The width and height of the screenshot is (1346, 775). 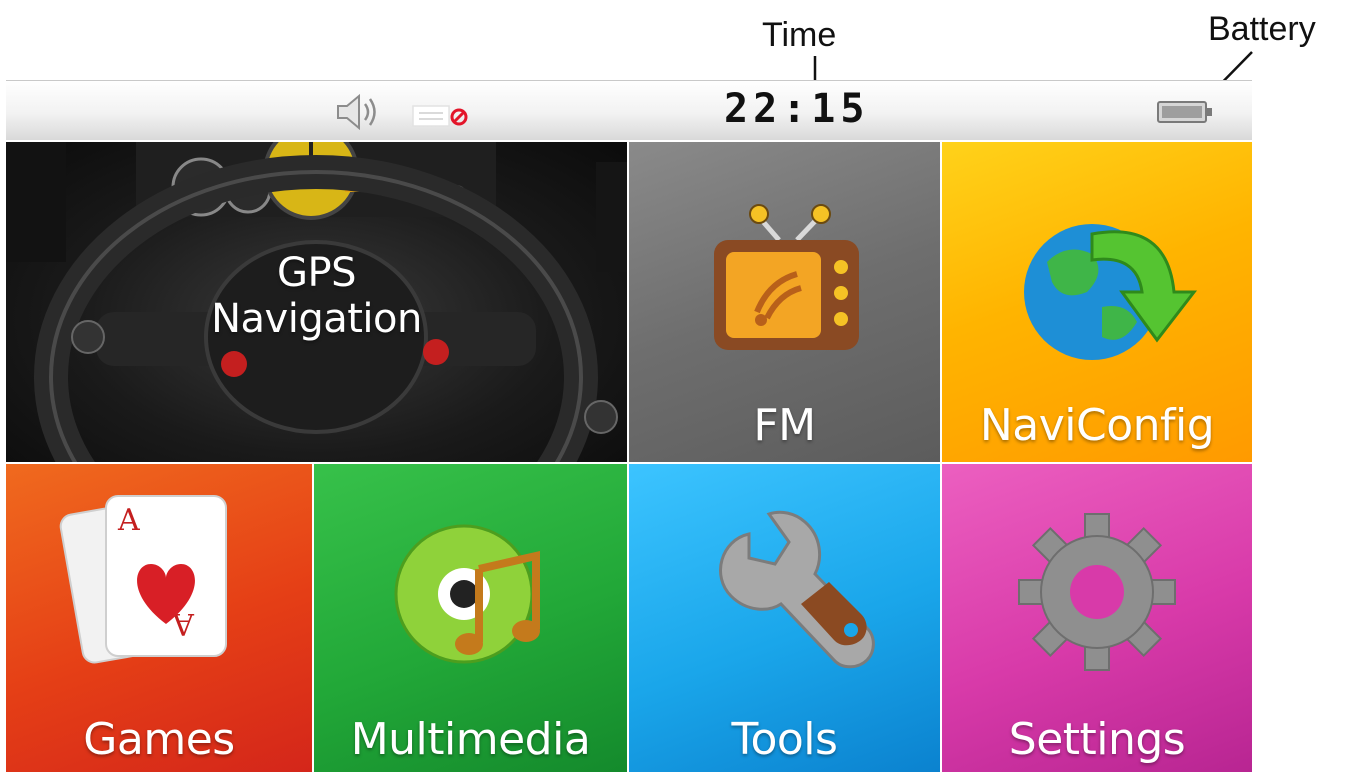 What do you see at coordinates (797, 109) in the screenshot?
I see `clock-display: 22:15` at bounding box center [797, 109].